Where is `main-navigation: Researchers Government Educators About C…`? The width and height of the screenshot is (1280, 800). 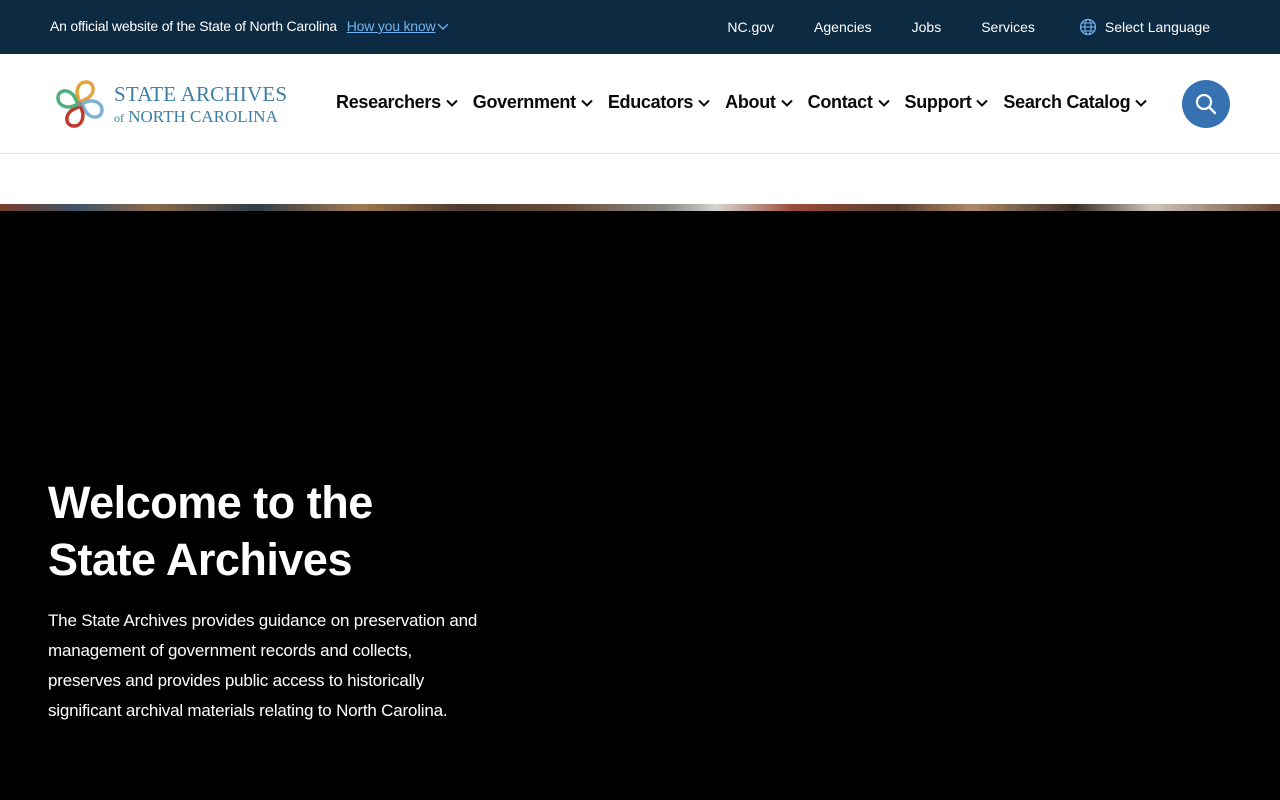 main-navigation: Researchers Government Educators About C… is located at coordinates (749, 102).